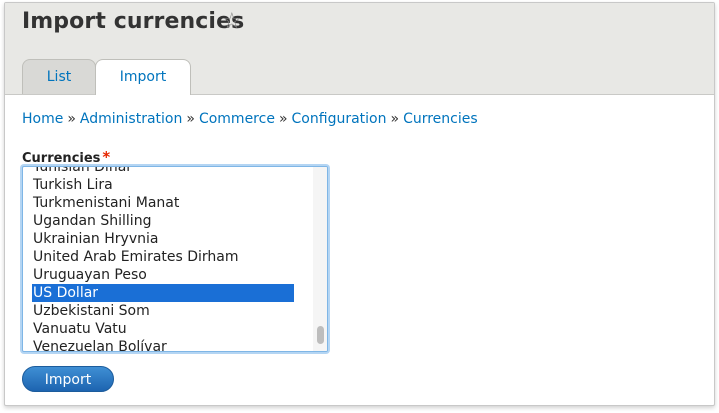 This screenshot has height=413, width=719. What do you see at coordinates (42, 119) in the screenshot?
I see `breadcrumb-home: Home` at bounding box center [42, 119].